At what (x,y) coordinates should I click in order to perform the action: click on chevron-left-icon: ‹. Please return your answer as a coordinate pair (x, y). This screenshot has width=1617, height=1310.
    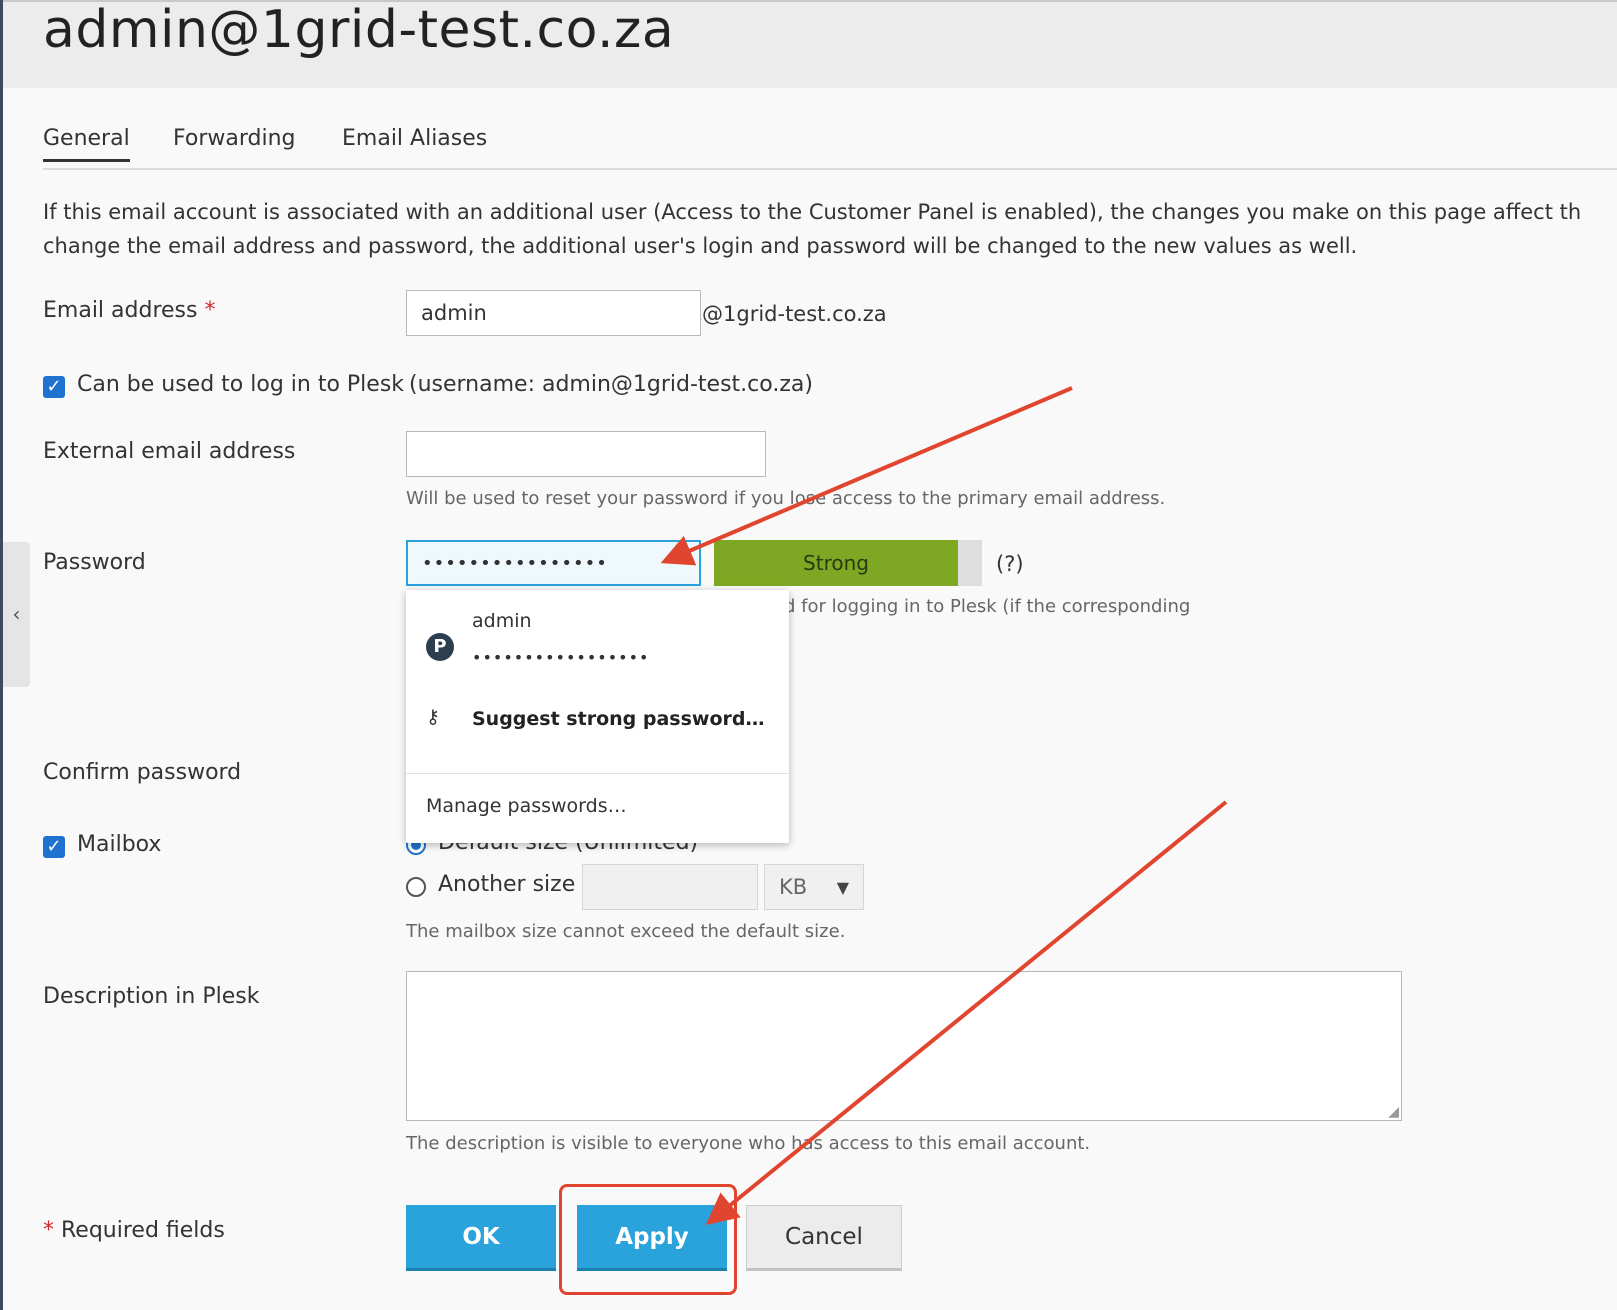
    Looking at the image, I should click on (16, 614).